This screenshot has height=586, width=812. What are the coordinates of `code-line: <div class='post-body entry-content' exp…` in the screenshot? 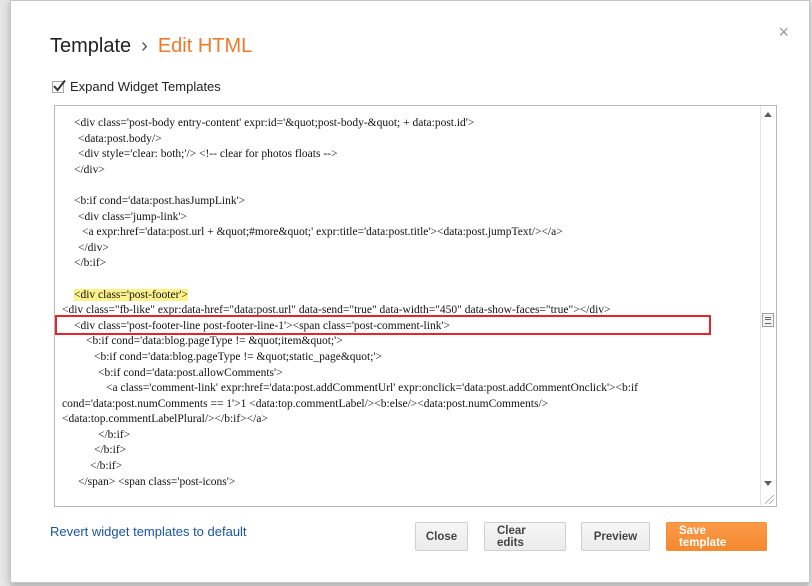 It's located at (407, 124).